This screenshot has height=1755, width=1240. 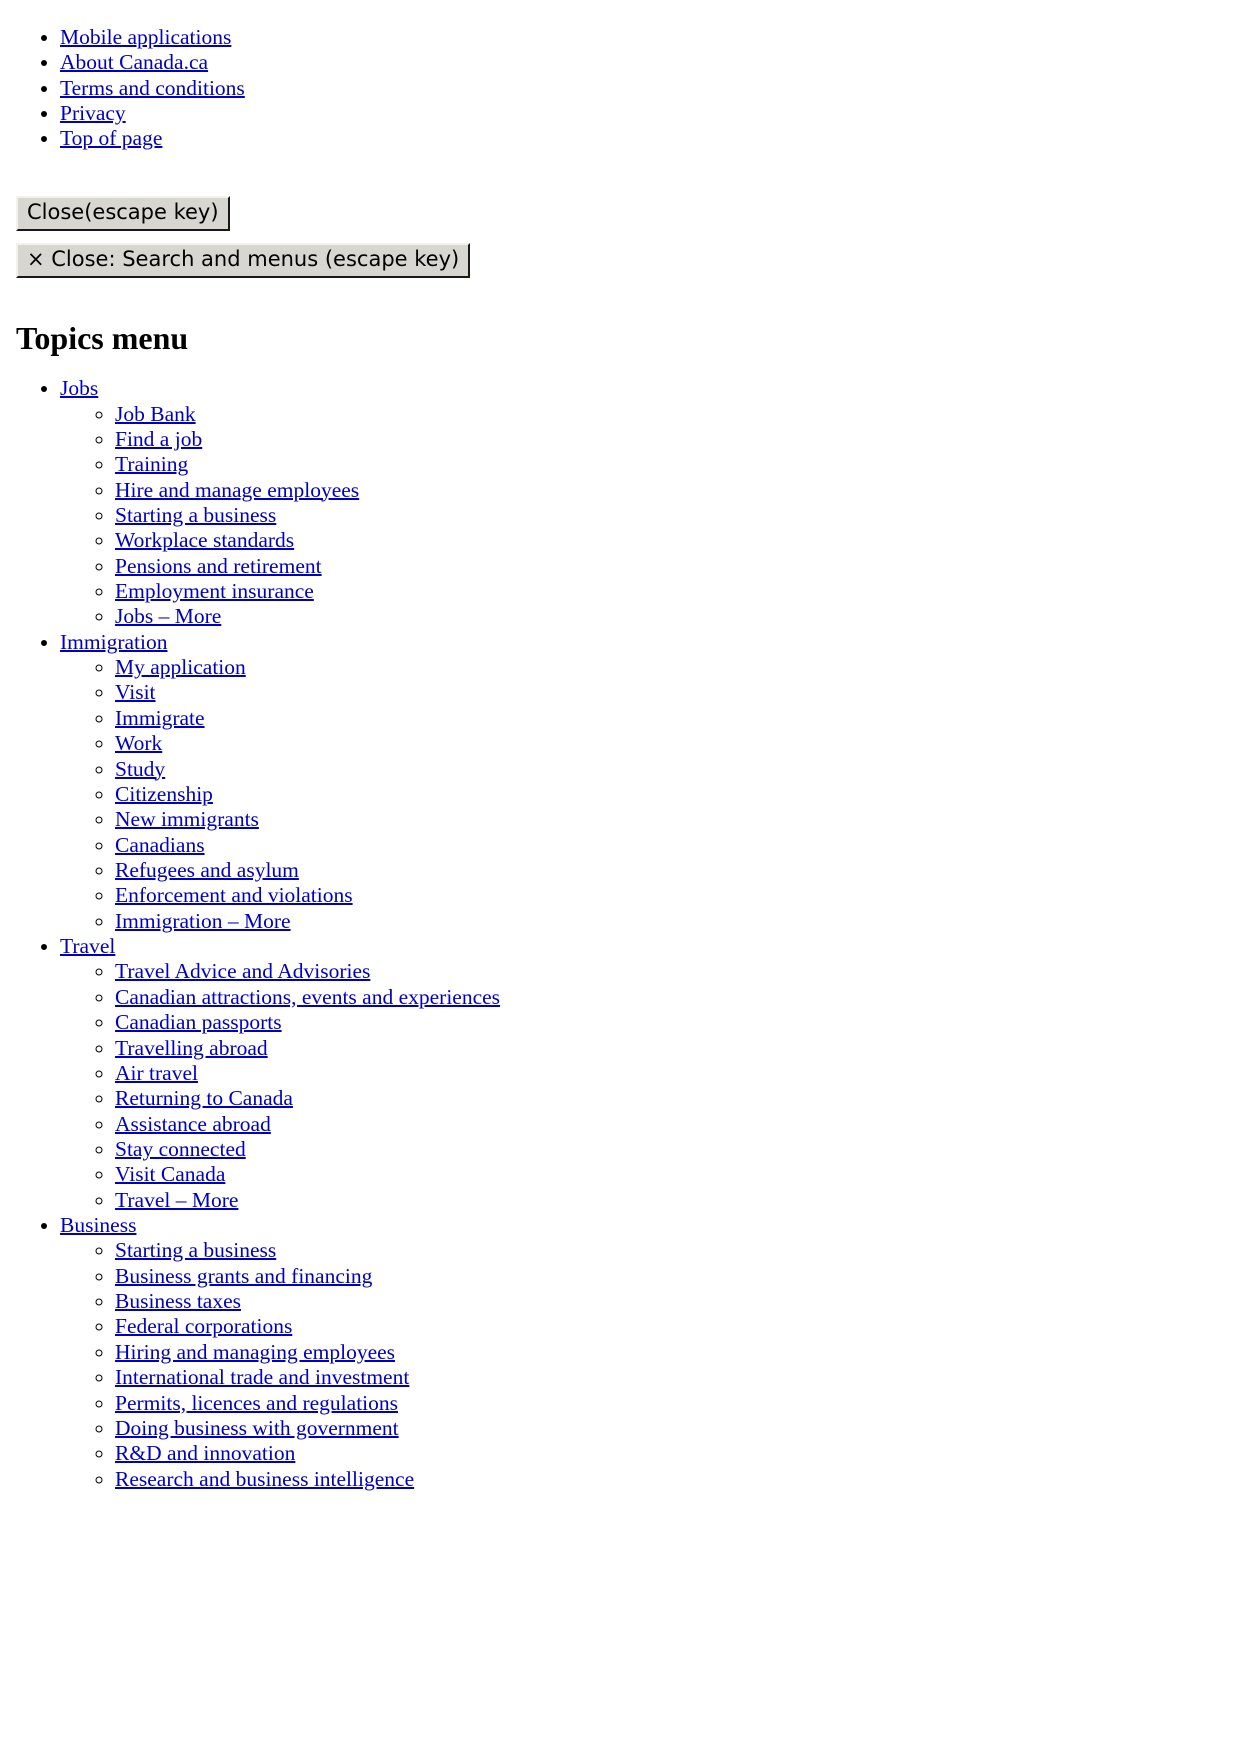 I want to click on topic-sublink-research-and-business-intelligence: Research and business intelligence, so click(x=264, y=1479).